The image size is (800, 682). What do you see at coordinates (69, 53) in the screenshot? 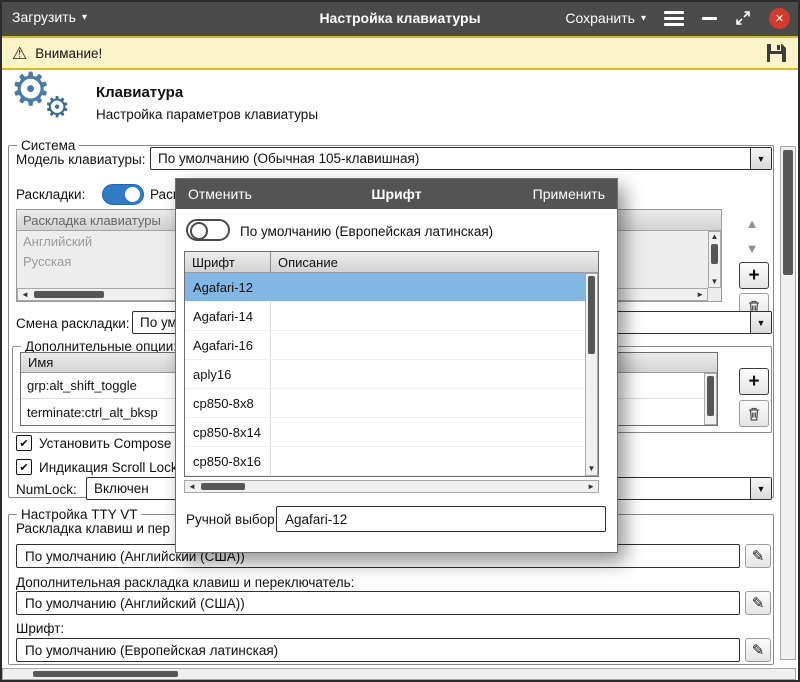
I see `warning-text: Внимание!` at bounding box center [69, 53].